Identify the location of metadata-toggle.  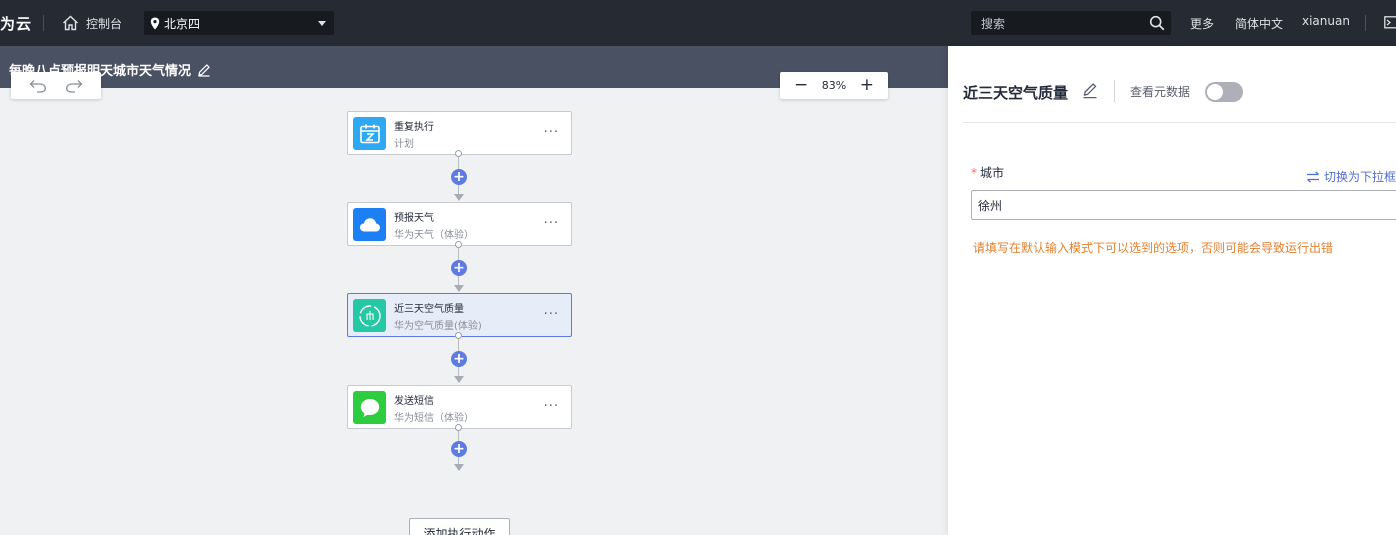
(1224, 92).